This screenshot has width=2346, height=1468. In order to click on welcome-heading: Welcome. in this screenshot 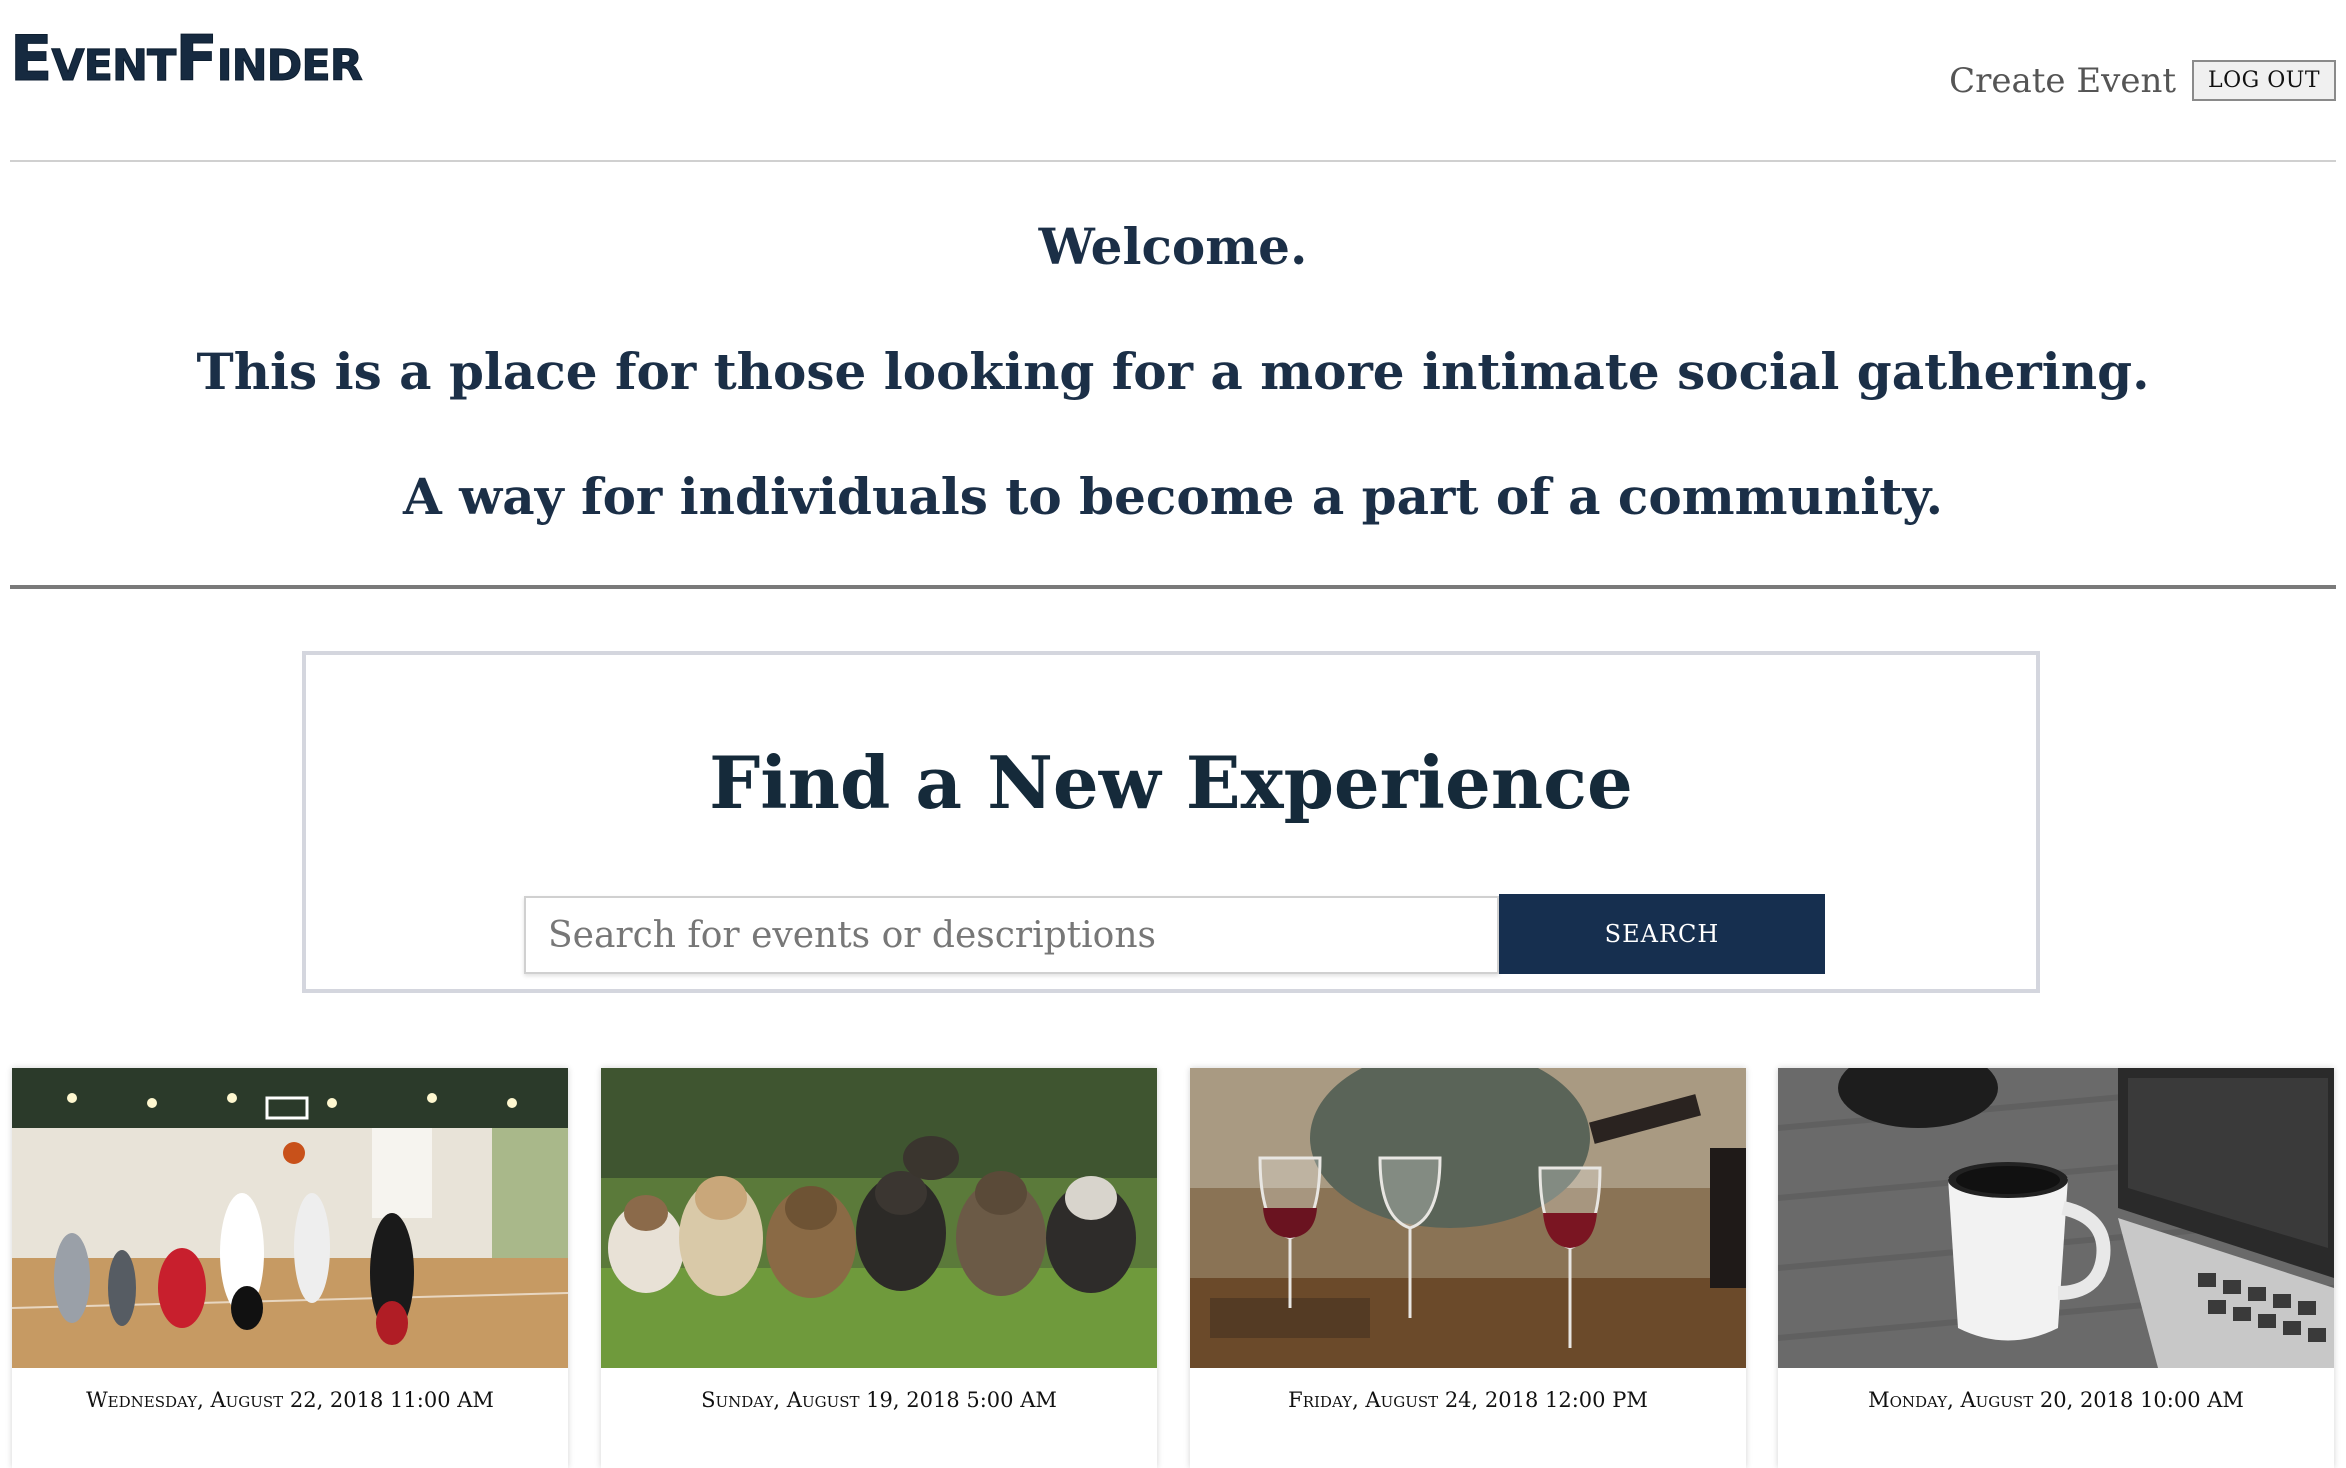, I will do `click(1173, 246)`.